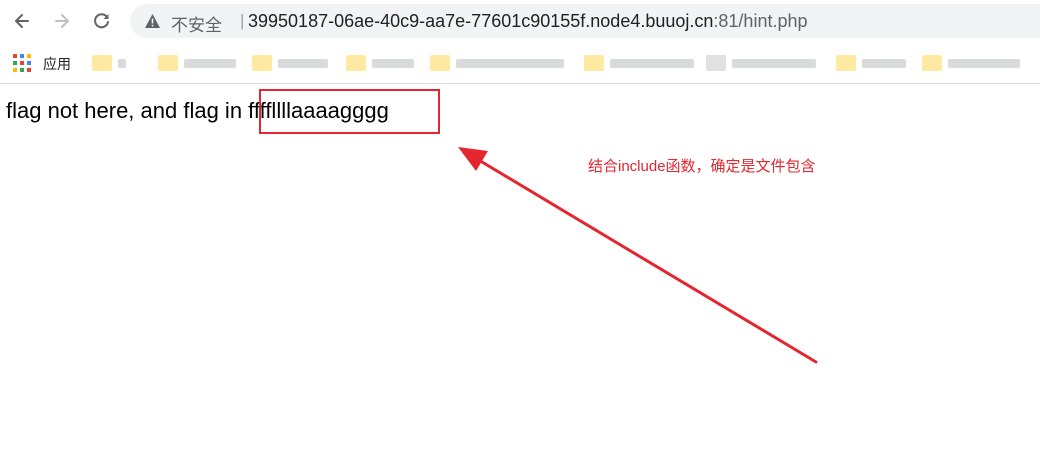 This screenshot has width=1040, height=465. Describe the element at coordinates (702, 166) in the screenshot. I see `annotation-note: 结合include函数，确定是文件包含` at that location.